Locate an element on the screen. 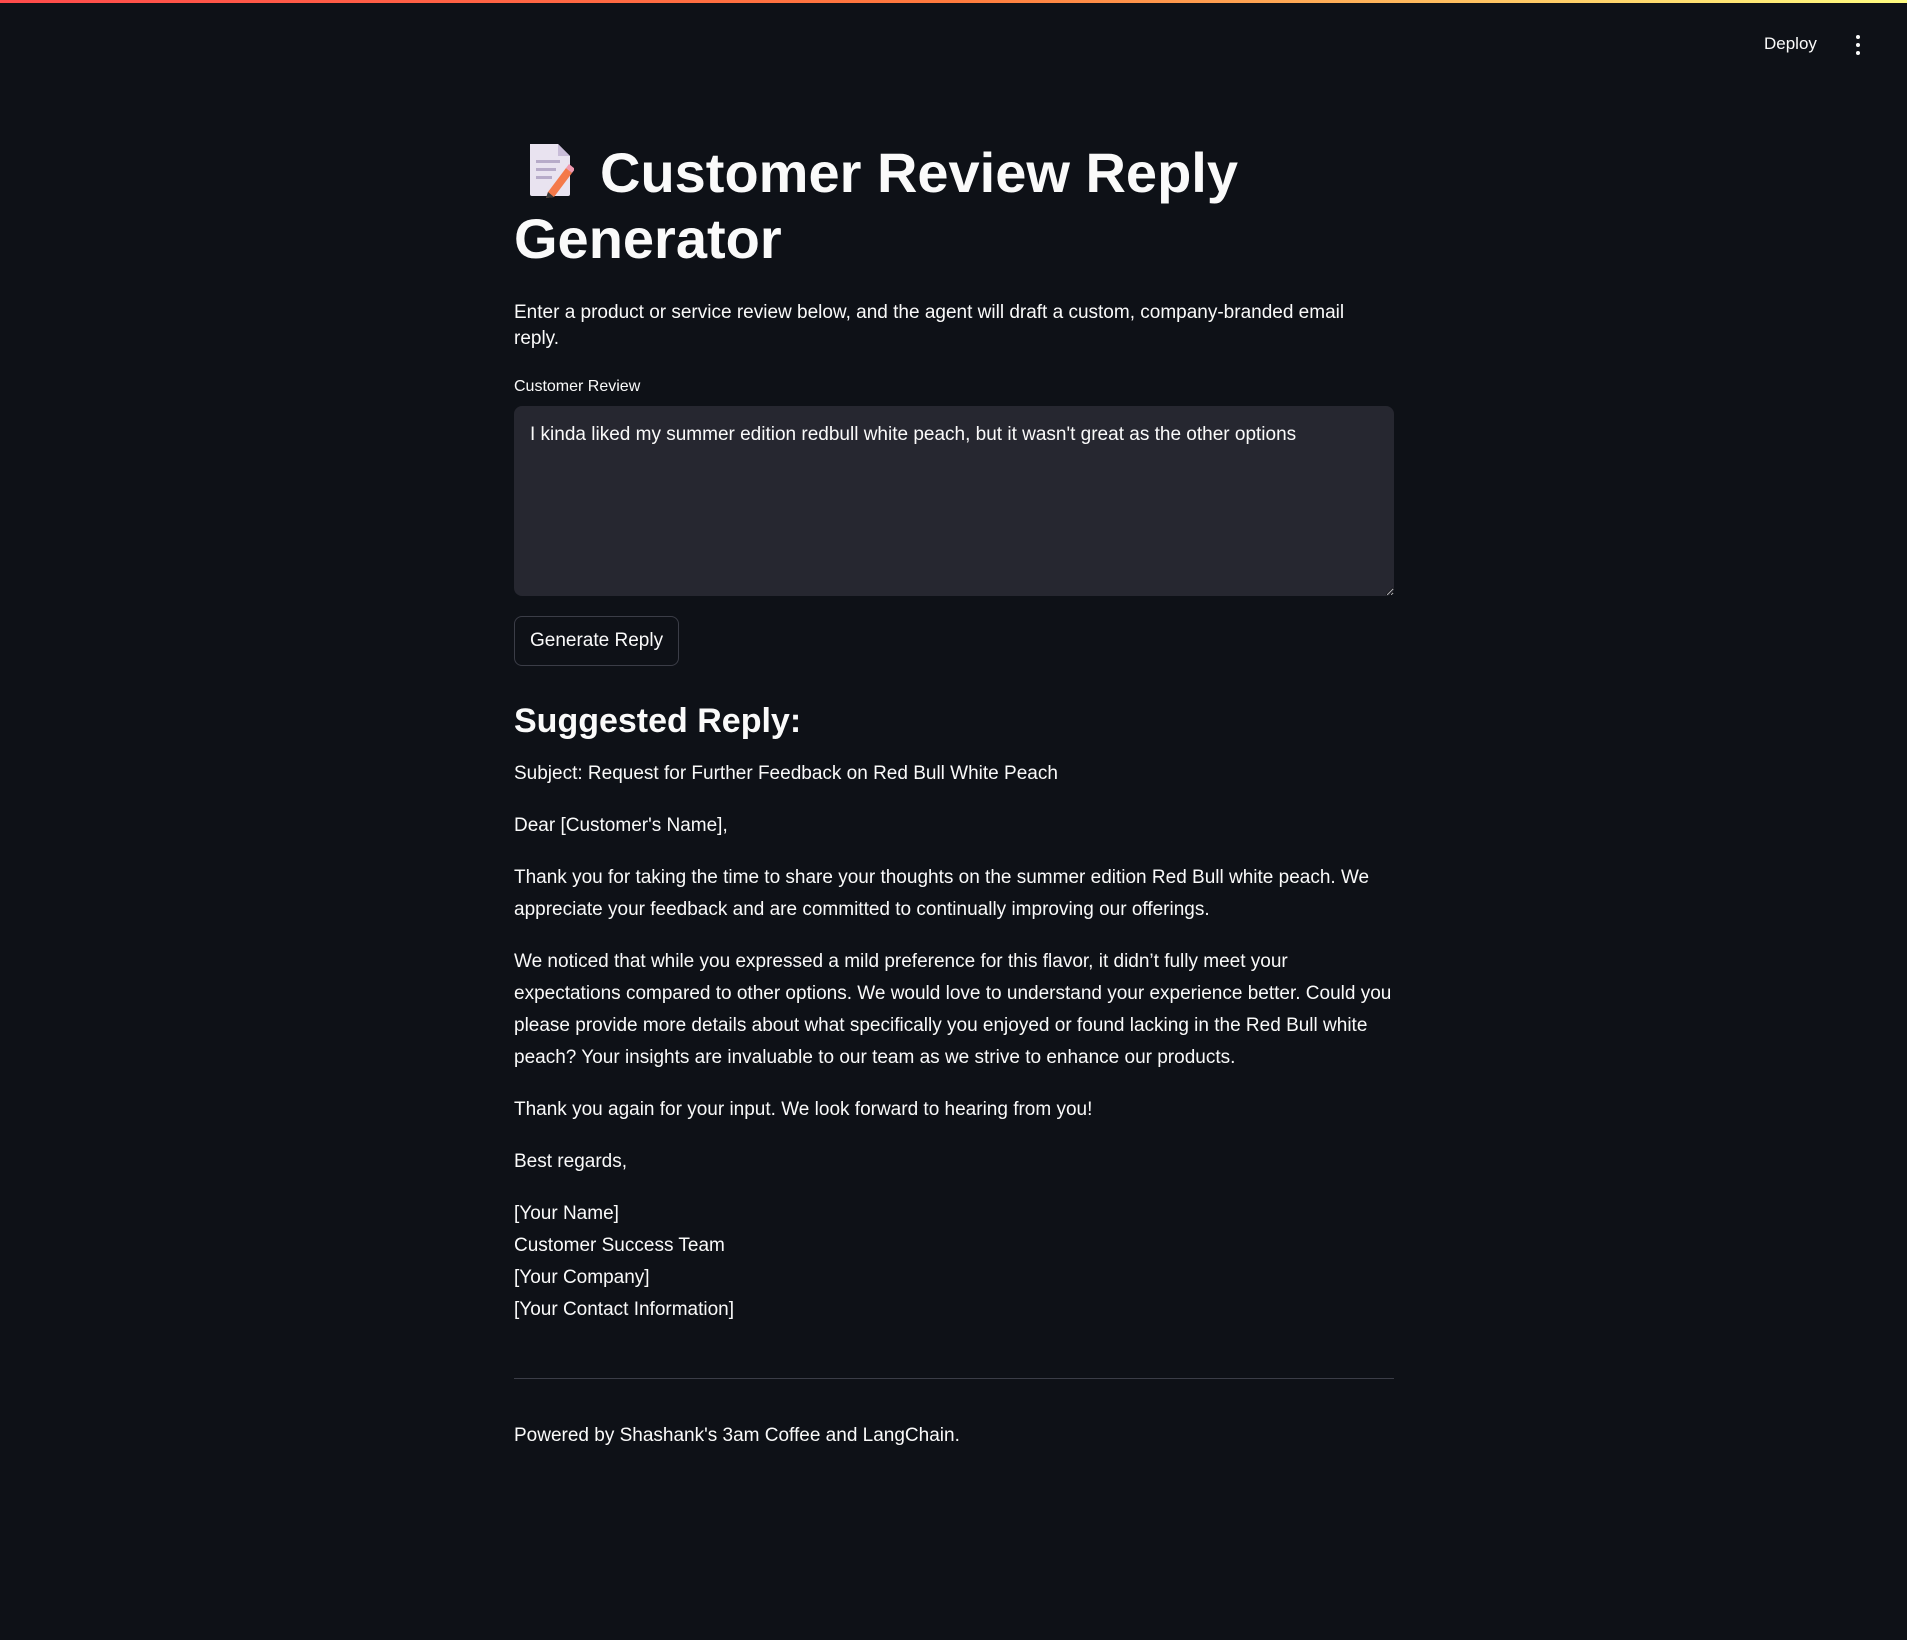 The image size is (1907, 1640). memo-icon is located at coordinates (550, 170).